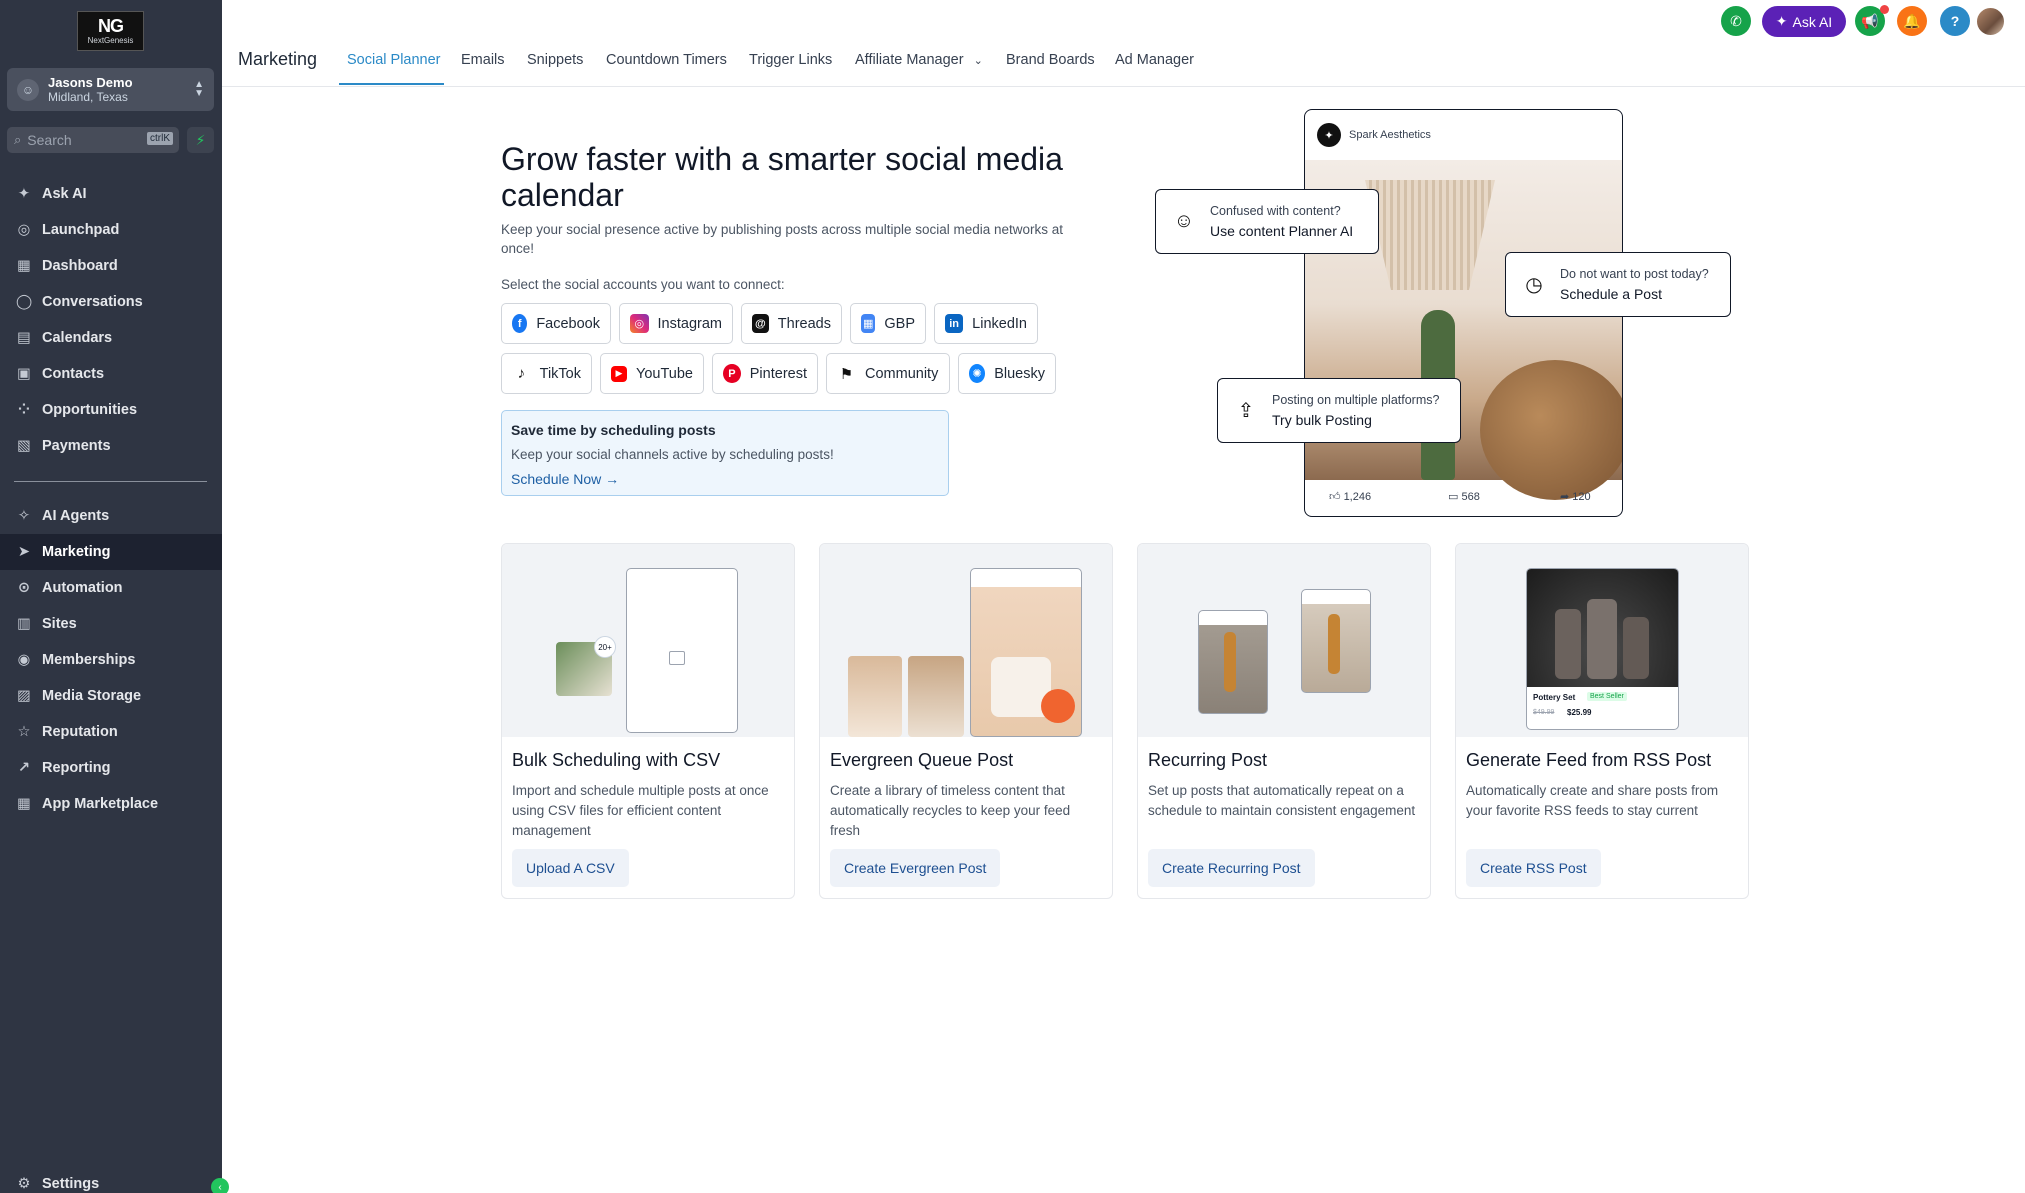 Image resolution: width=2025 pixels, height=1193 pixels. Describe the element at coordinates (111, 26) in the screenshot. I see `logo-mark-icon: NG` at that location.